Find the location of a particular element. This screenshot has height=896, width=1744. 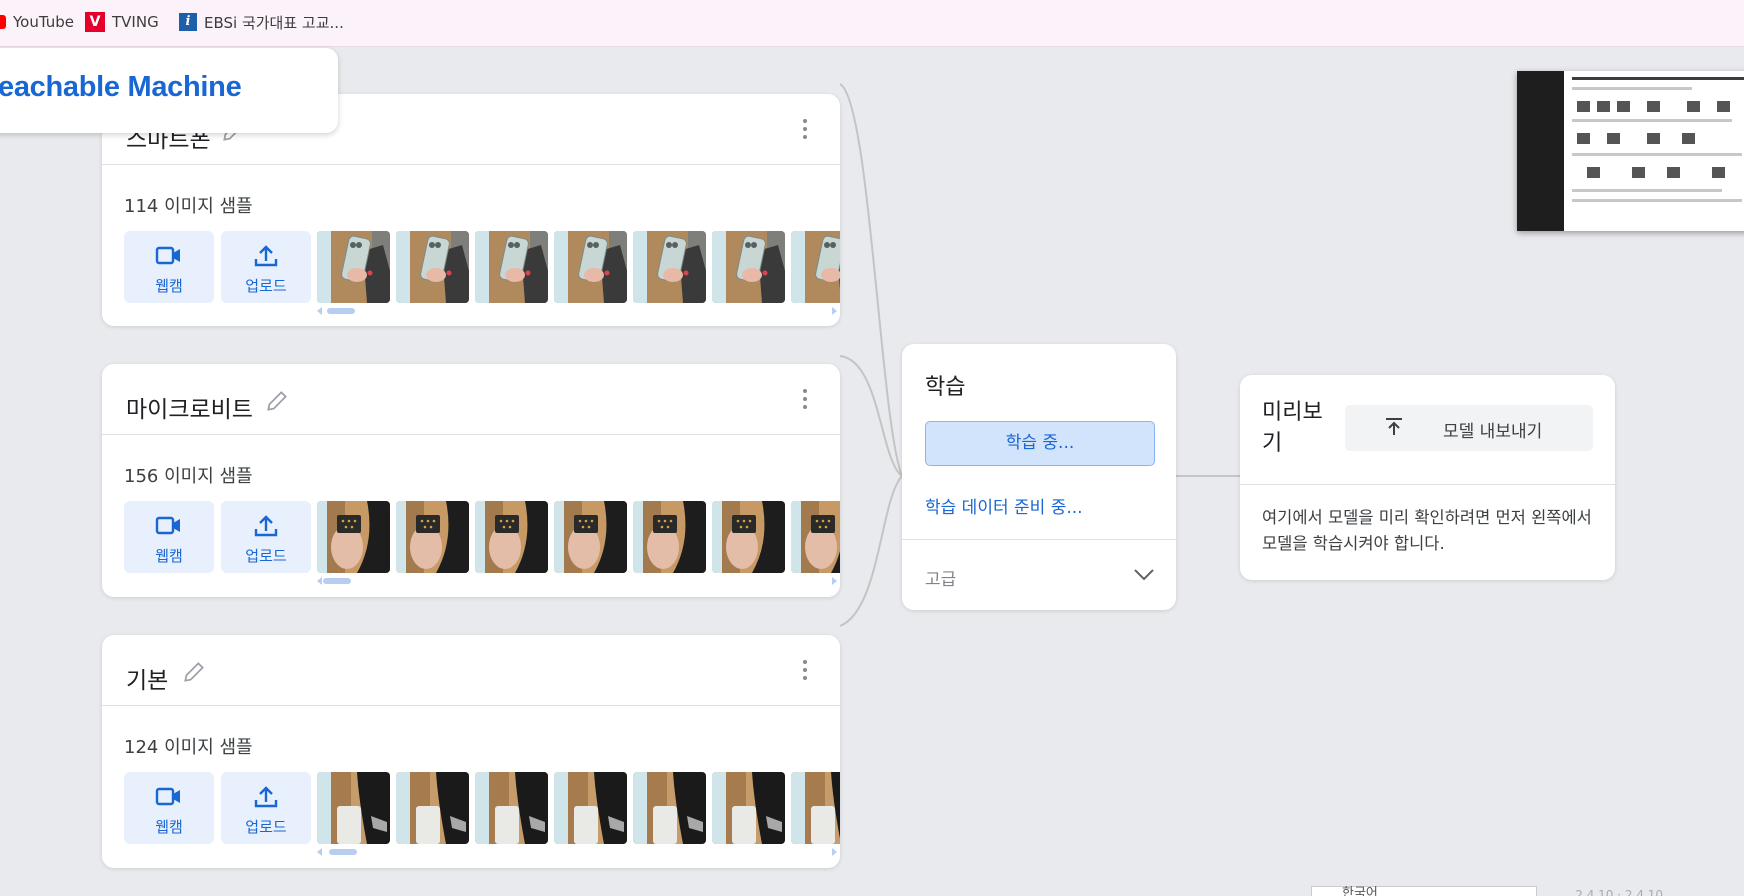

class-card-body: 114 이미지 샘플 웹캠 업로드 is located at coordinates (471, 245).